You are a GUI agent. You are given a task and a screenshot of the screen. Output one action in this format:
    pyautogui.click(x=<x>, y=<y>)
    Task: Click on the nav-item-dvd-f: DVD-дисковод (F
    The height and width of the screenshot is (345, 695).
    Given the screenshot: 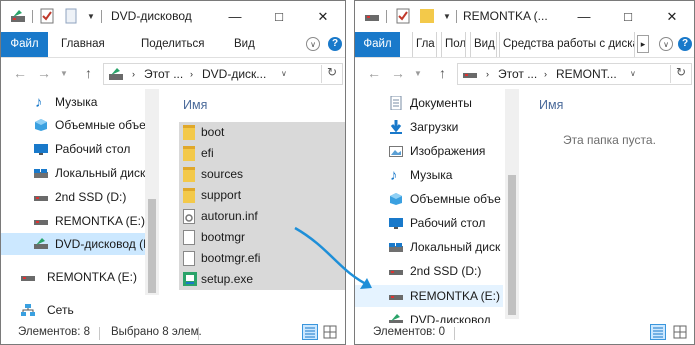 What is the action you would take?
    pyautogui.click(x=76, y=244)
    